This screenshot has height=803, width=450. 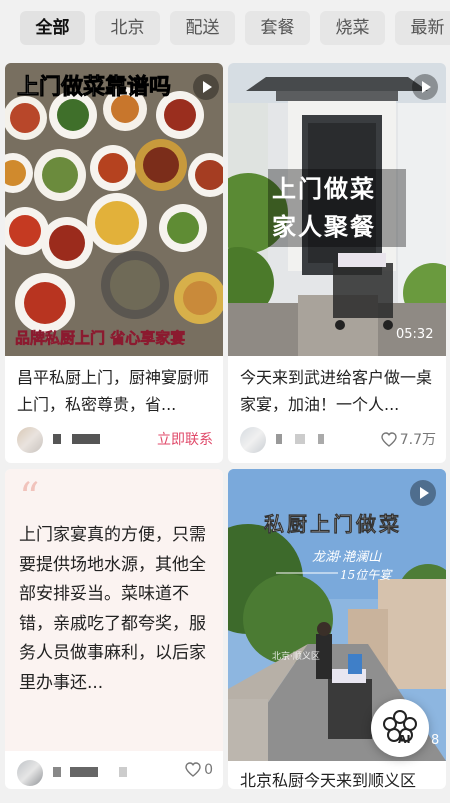 What do you see at coordinates (277, 28) in the screenshot?
I see `tab-set-meal: 套餐` at bounding box center [277, 28].